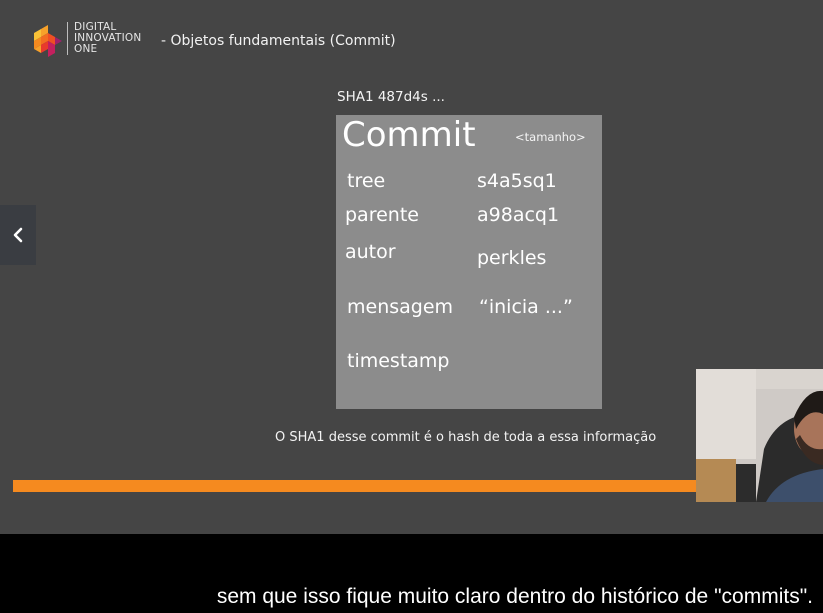 The height and width of the screenshot is (613, 823). Describe the element at coordinates (517, 181) in the screenshot. I see `field-value-tree: s4a5sq1` at that location.